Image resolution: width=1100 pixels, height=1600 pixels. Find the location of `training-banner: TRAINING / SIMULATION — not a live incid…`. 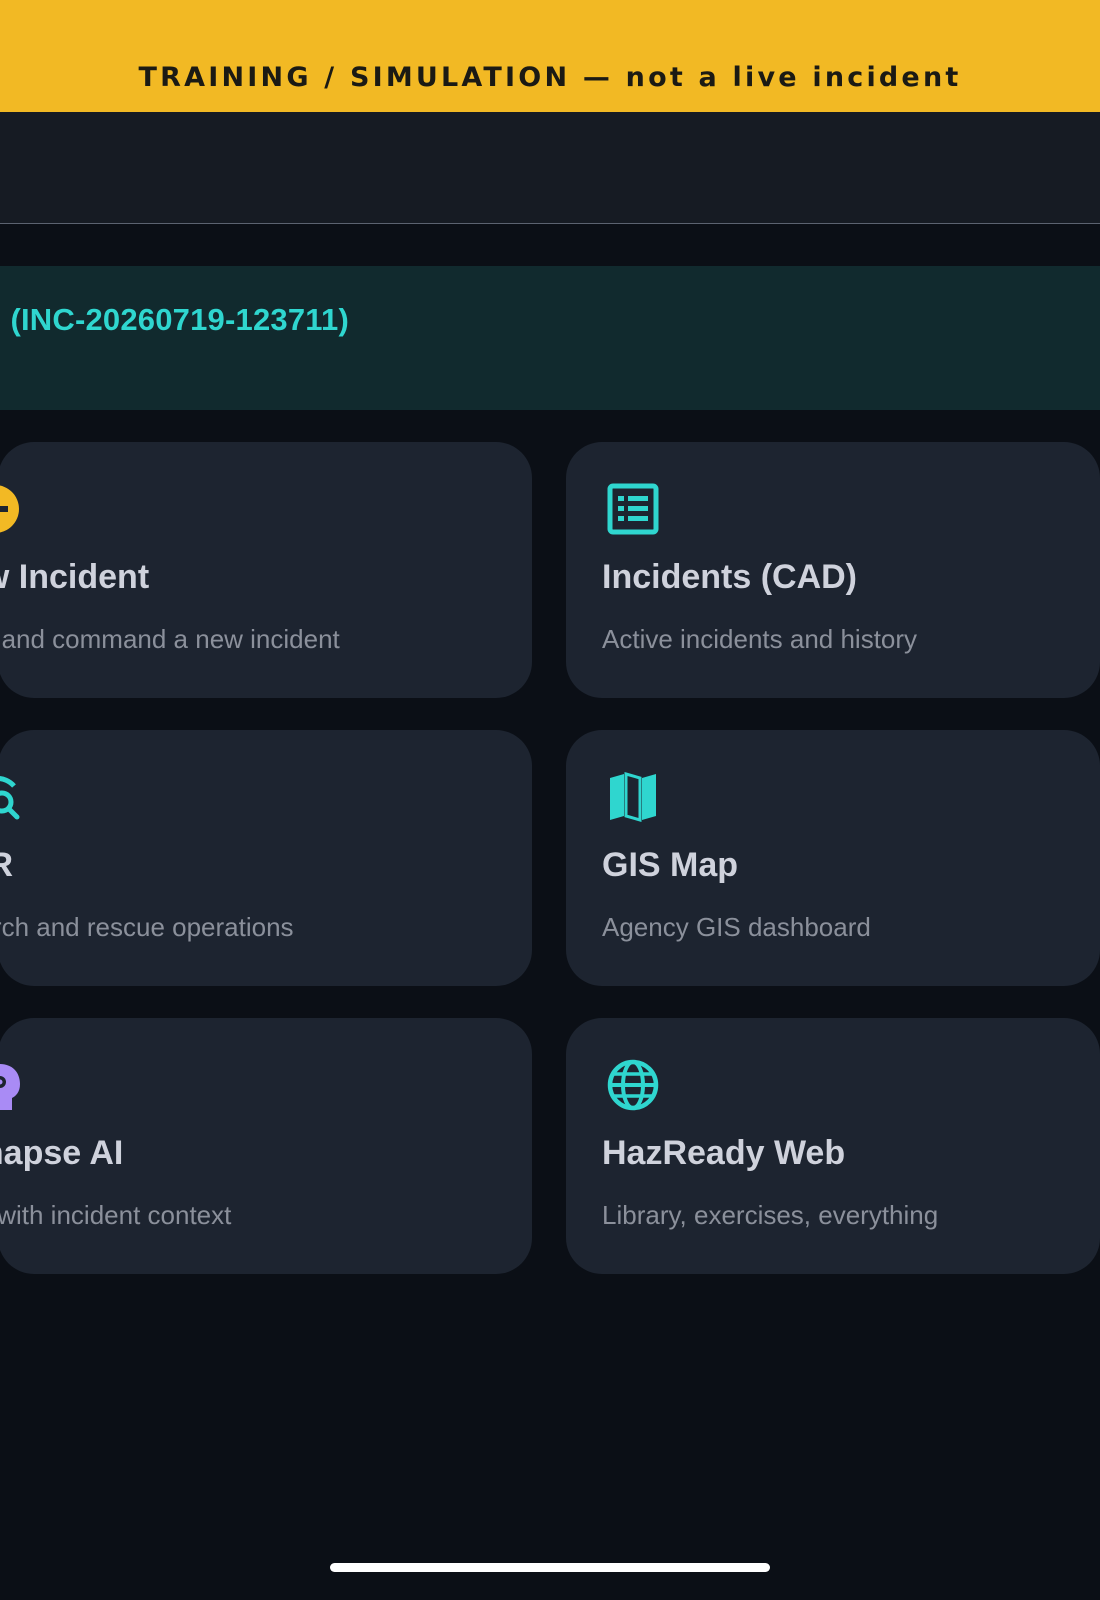

training-banner: TRAINING / SIMULATION — not a live incid… is located at coordinates (550, 56).